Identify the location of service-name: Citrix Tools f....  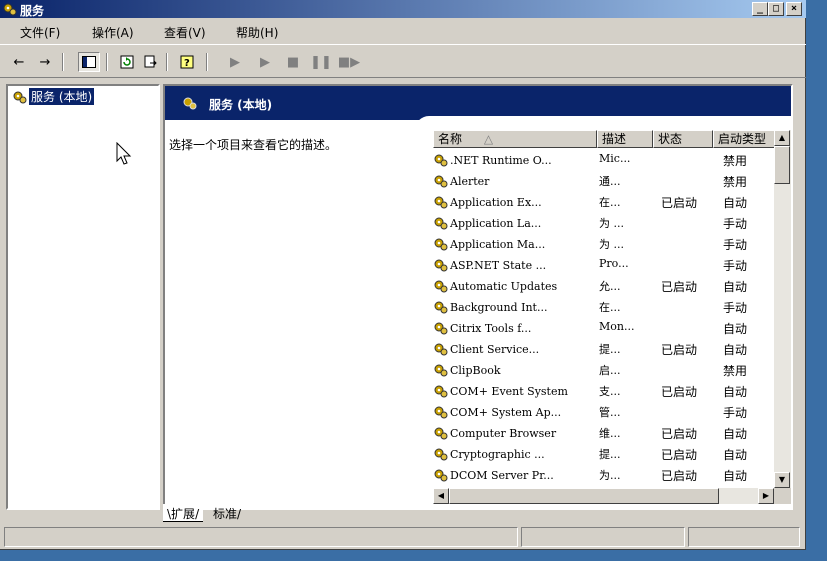
(515, 328).